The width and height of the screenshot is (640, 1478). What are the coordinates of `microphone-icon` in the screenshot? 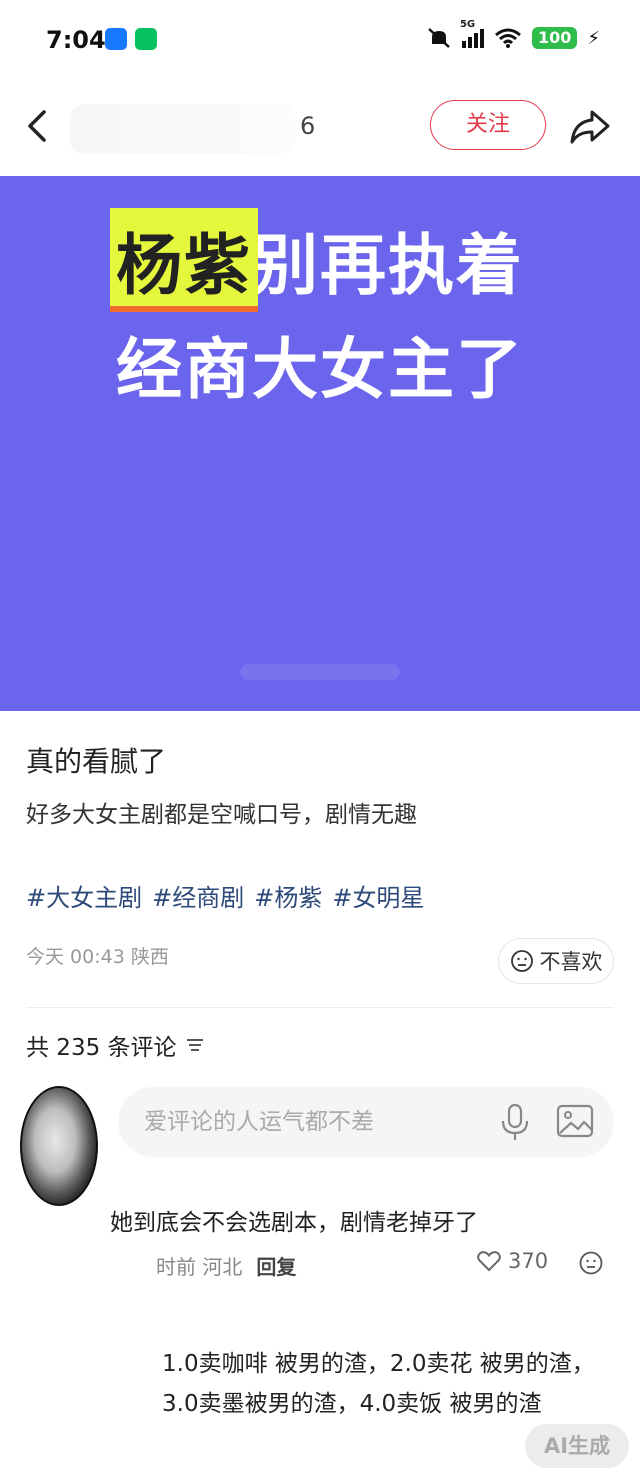 It's located at (515, 1122).